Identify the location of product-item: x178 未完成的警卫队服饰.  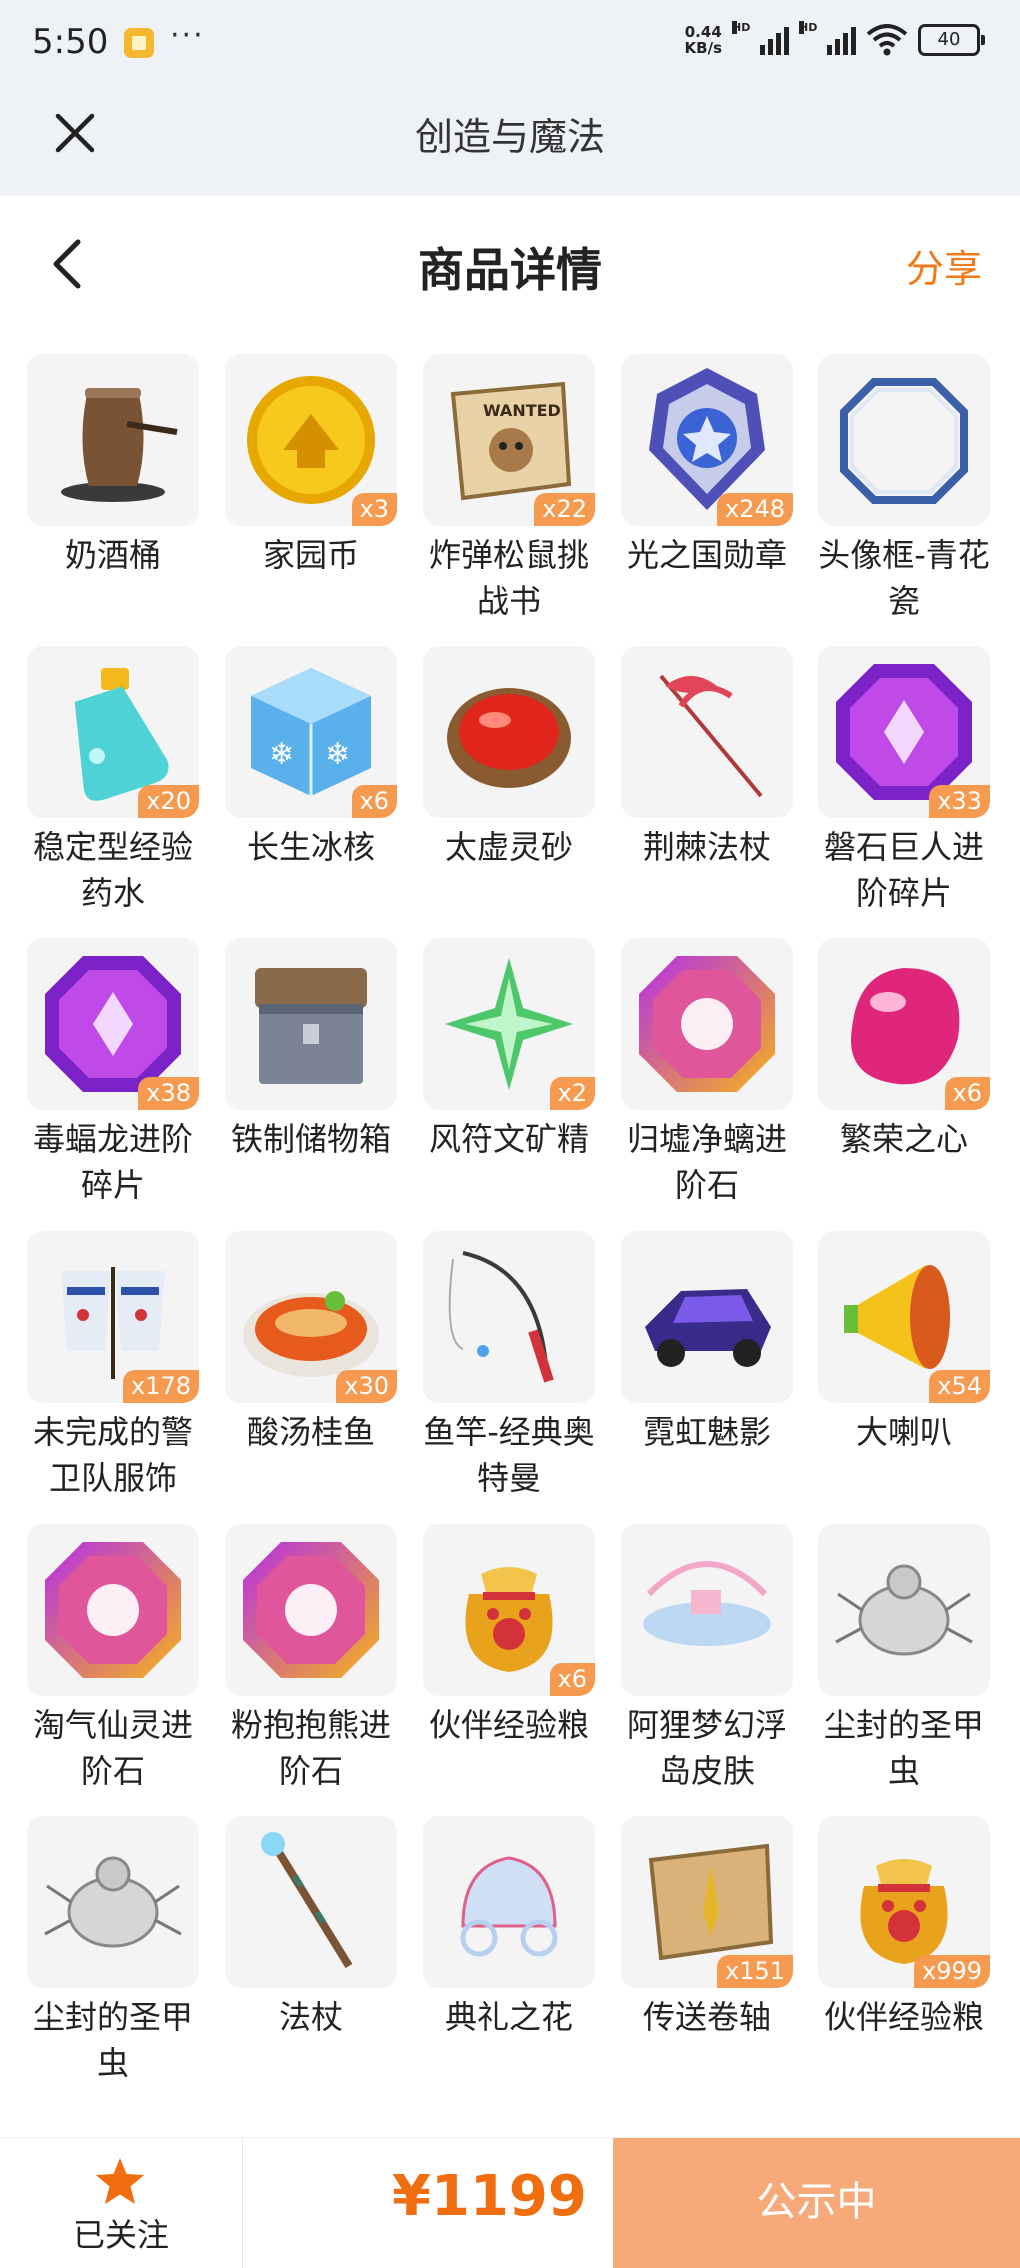
(113, 1366).